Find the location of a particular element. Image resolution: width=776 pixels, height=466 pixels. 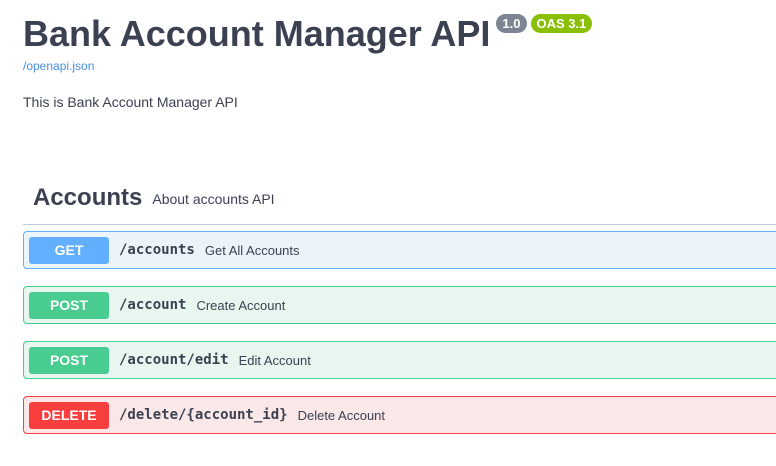

operation-post-account: POST /account Create Account is located at coordinates (399, 305).